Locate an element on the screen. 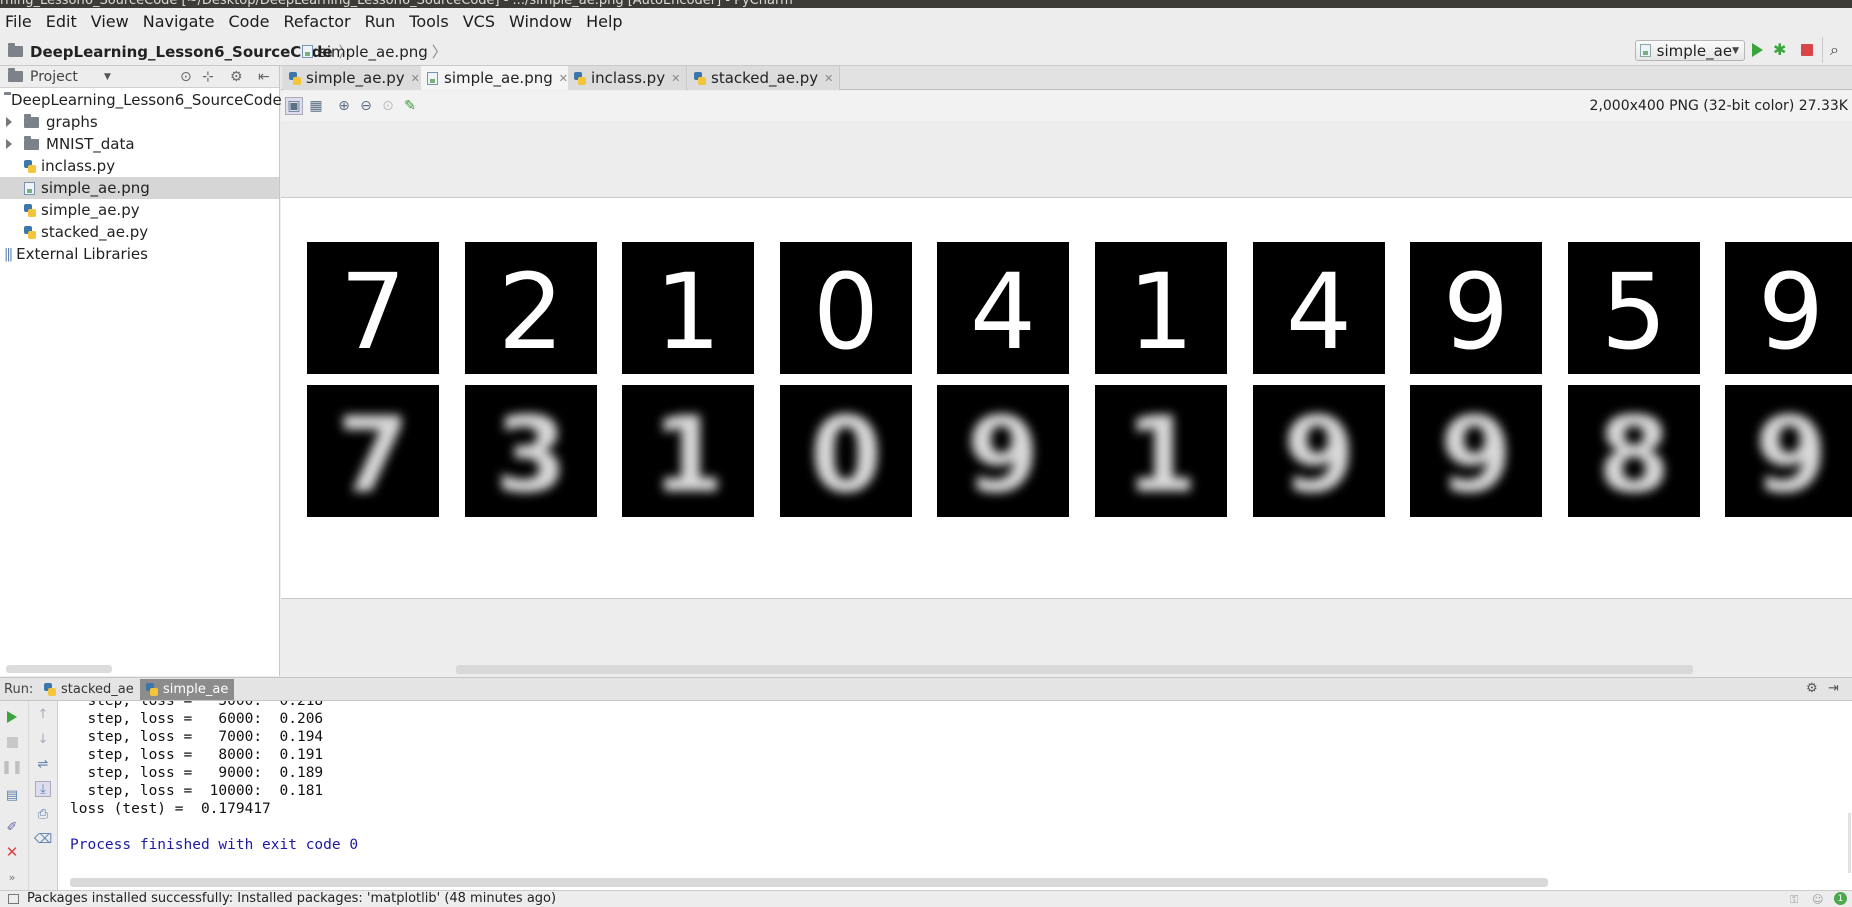  inspector-icon: ☺ is located at coordinates (1817, 899).